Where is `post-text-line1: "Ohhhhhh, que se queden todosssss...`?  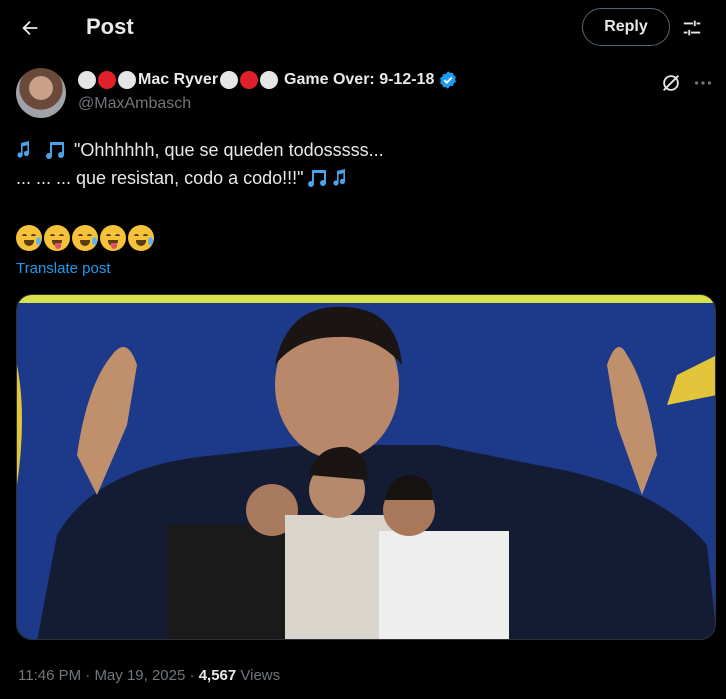
post-text-line1: "Ohhhhhh, que se queden todosssss... is located at coordinates (229, 150).